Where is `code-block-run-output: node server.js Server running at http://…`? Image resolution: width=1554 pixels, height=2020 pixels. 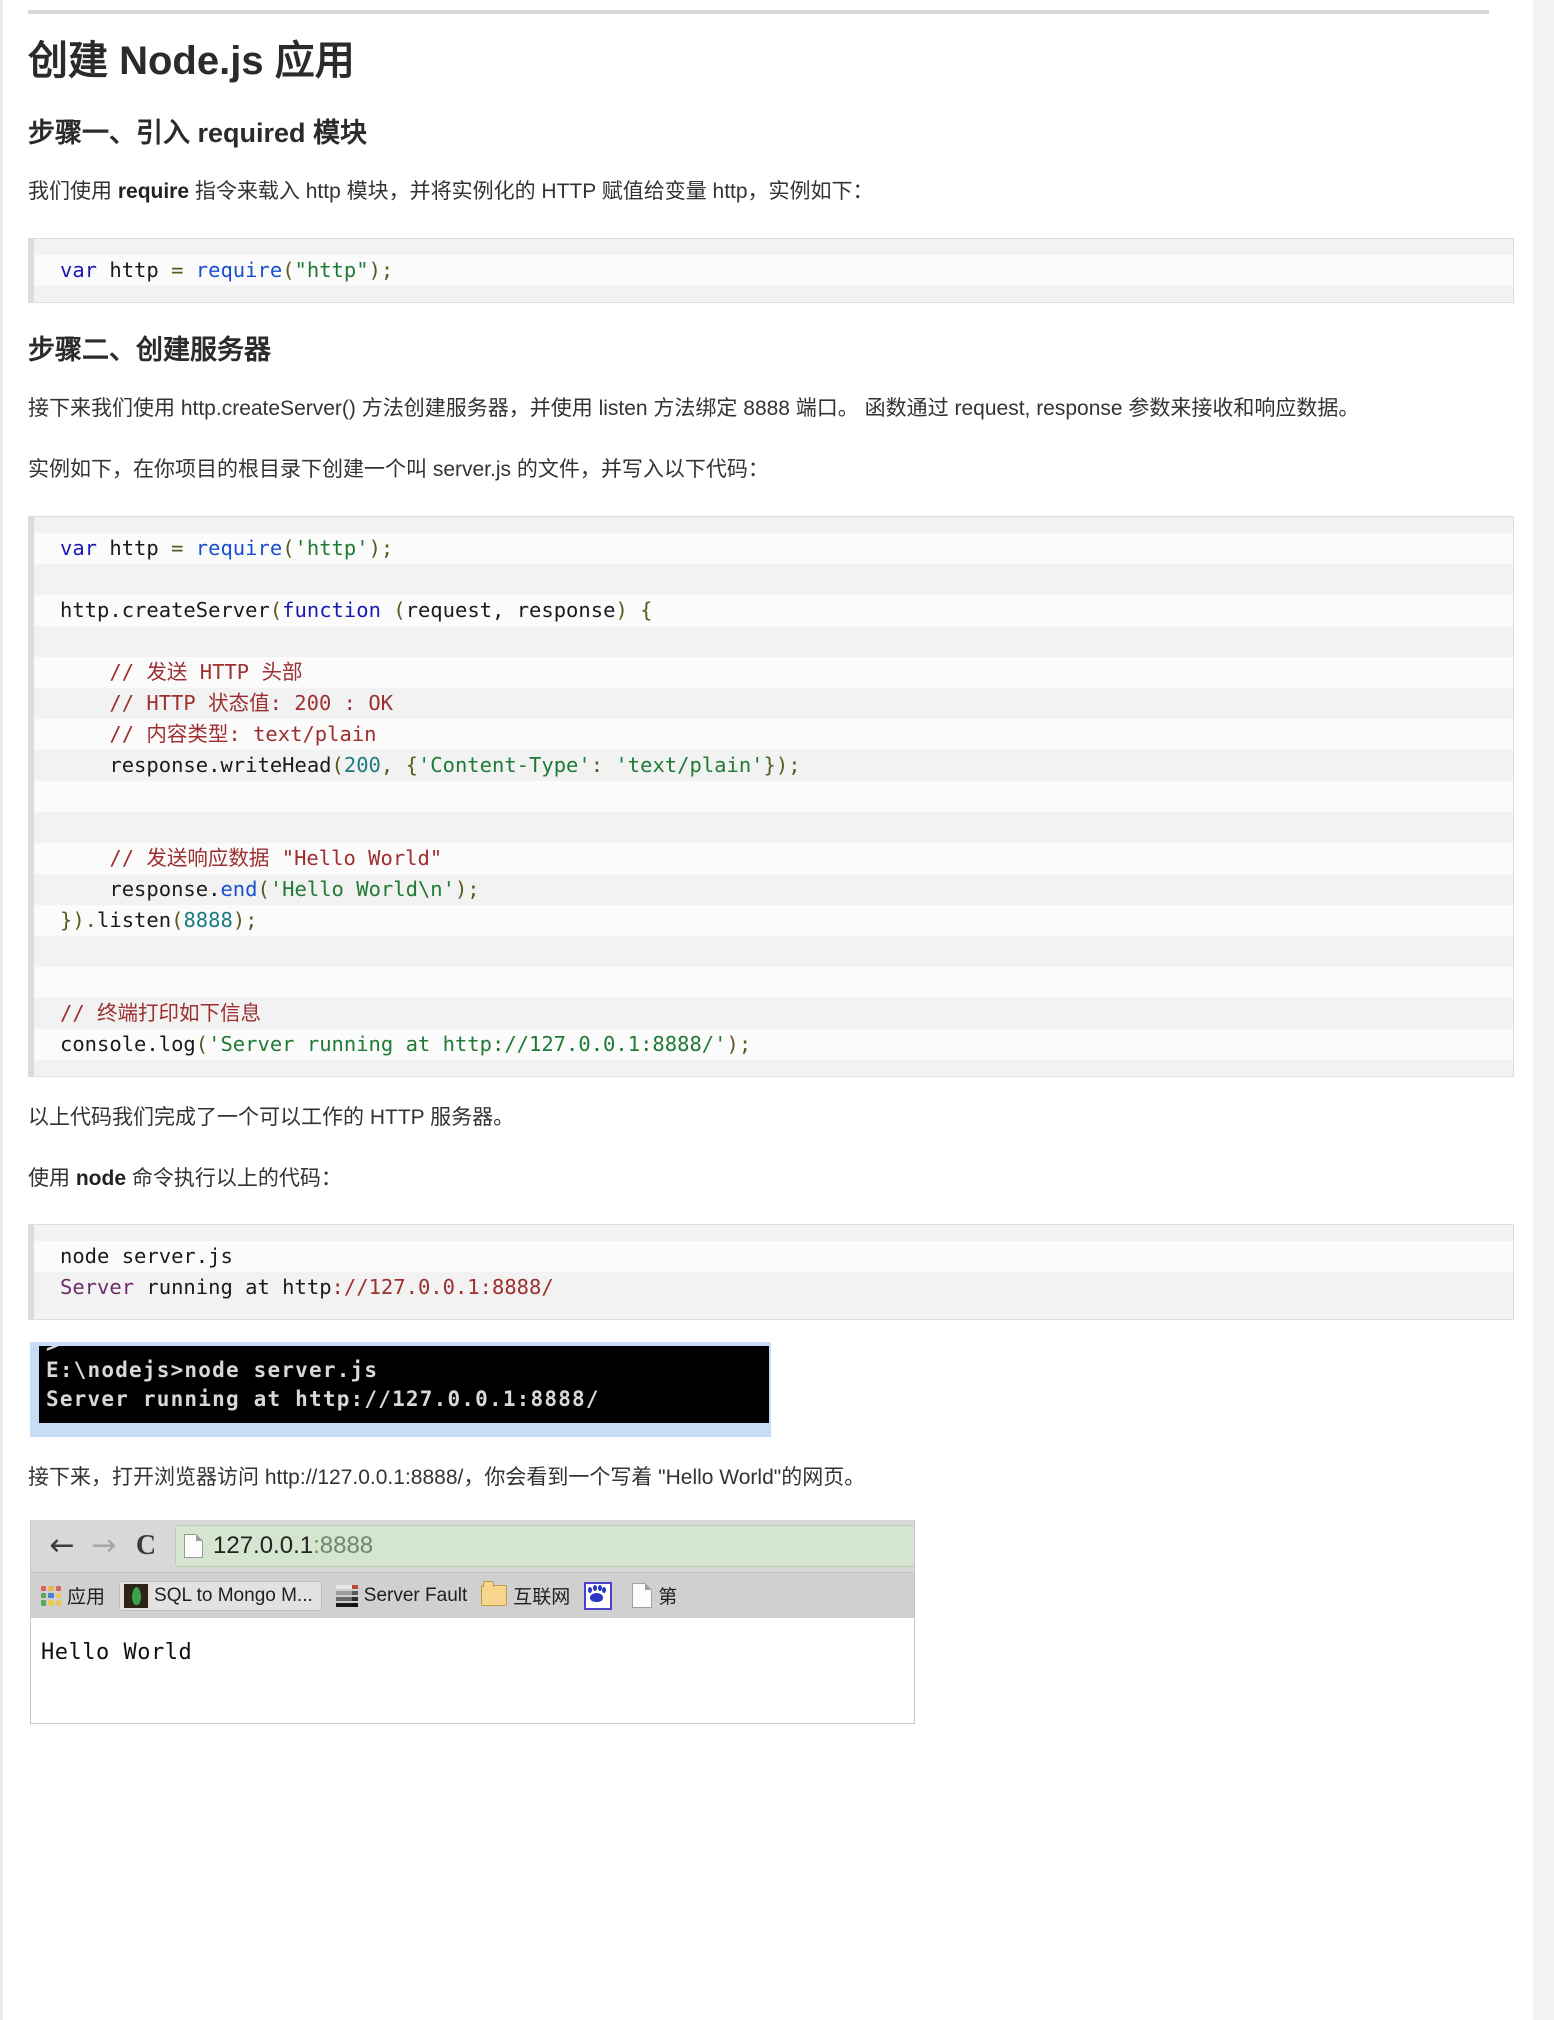 code-block-run-output: node server.js Server running at http://… is located at coordinates (771, 1272).